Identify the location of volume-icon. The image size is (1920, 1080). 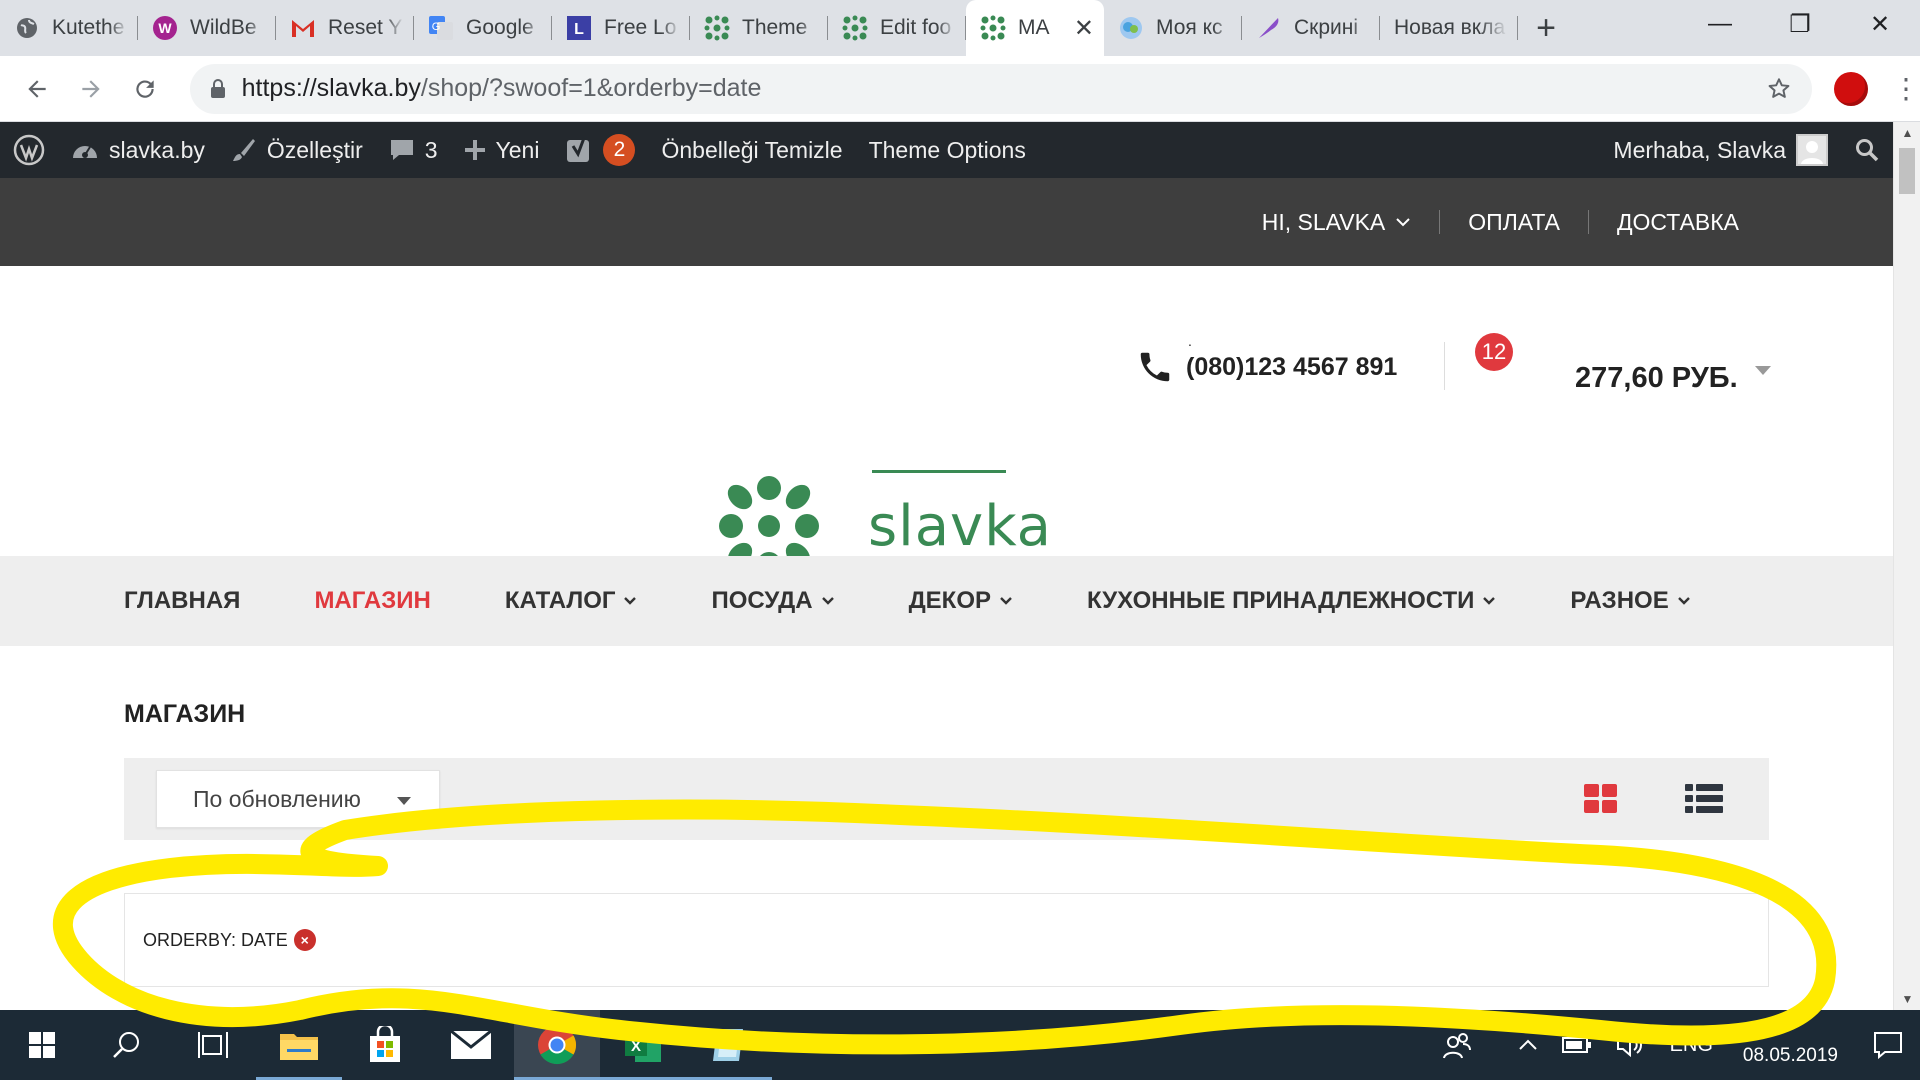
(1631, 1045).